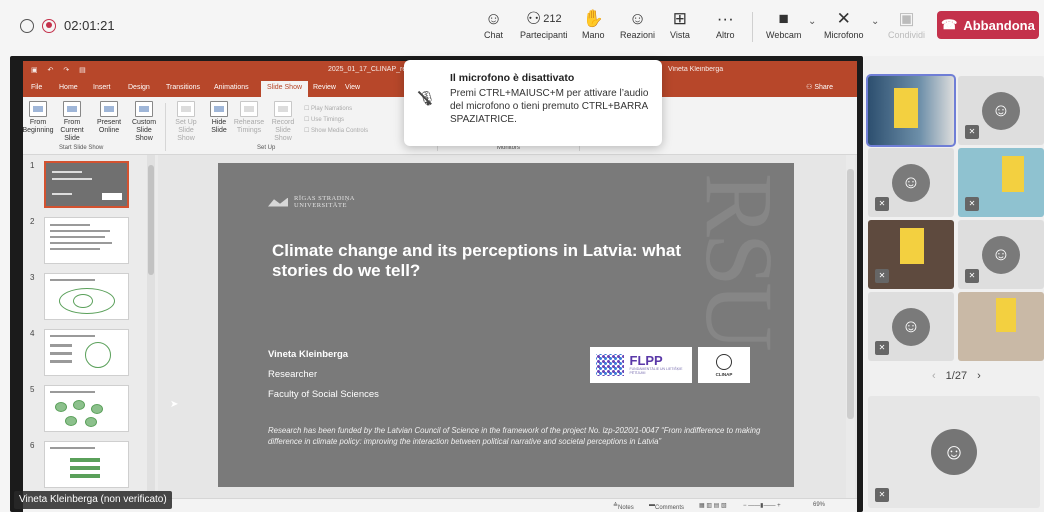  I want to click on flpp-subtitle: FUNDAMENTĀLIE UN LIETIŠĶIE PĒTĪJUMI, so click(656, 371).